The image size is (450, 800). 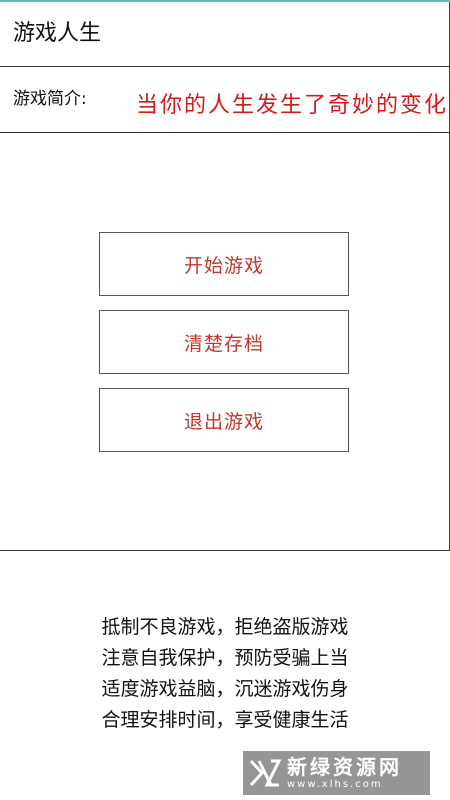 What do you see at coordinates (225, 627) in the screenshot?
I see `notice-line: 抵制不良游戏，拒绝盗版游戏` at bounding box center [225, 627].